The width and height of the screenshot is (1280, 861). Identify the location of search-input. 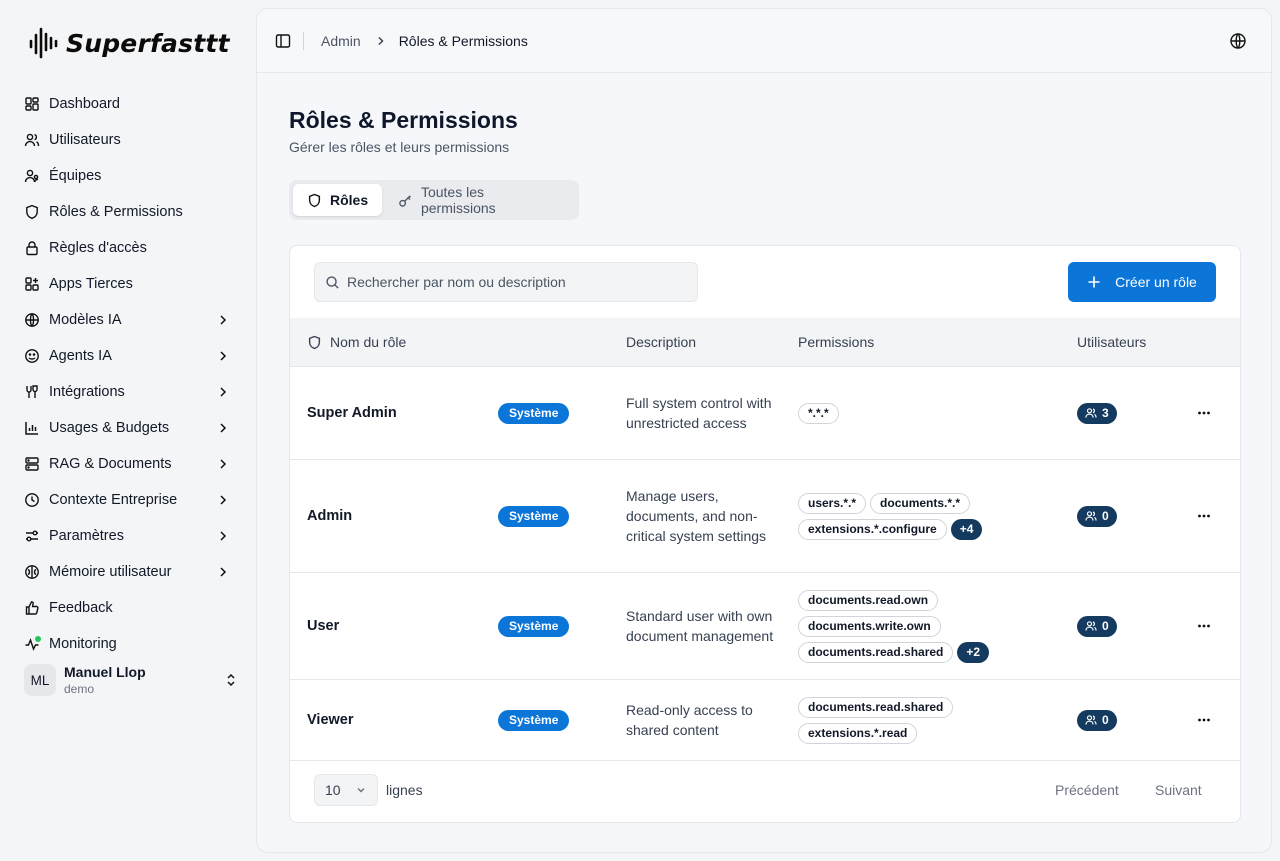
(517, 282).